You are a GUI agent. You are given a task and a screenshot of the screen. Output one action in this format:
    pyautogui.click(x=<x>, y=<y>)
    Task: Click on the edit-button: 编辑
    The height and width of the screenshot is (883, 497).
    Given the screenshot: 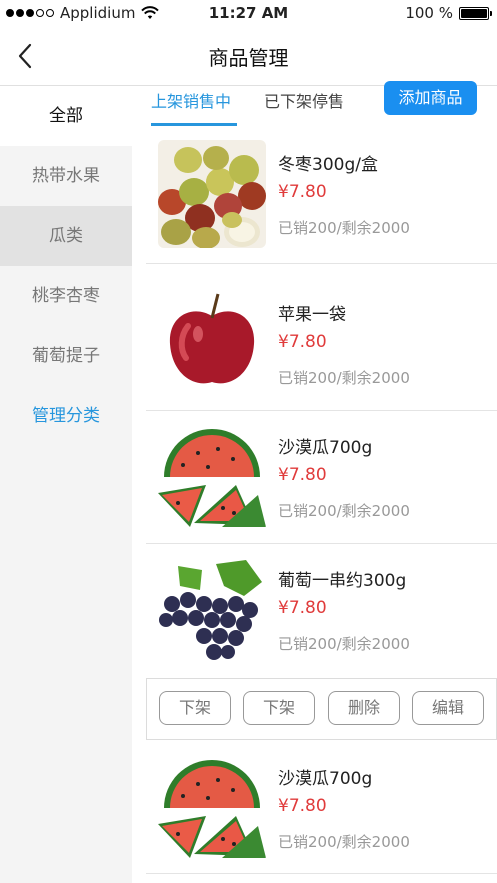 What is the action you would take?
    pyautogui.click(x=448, y=708)
    